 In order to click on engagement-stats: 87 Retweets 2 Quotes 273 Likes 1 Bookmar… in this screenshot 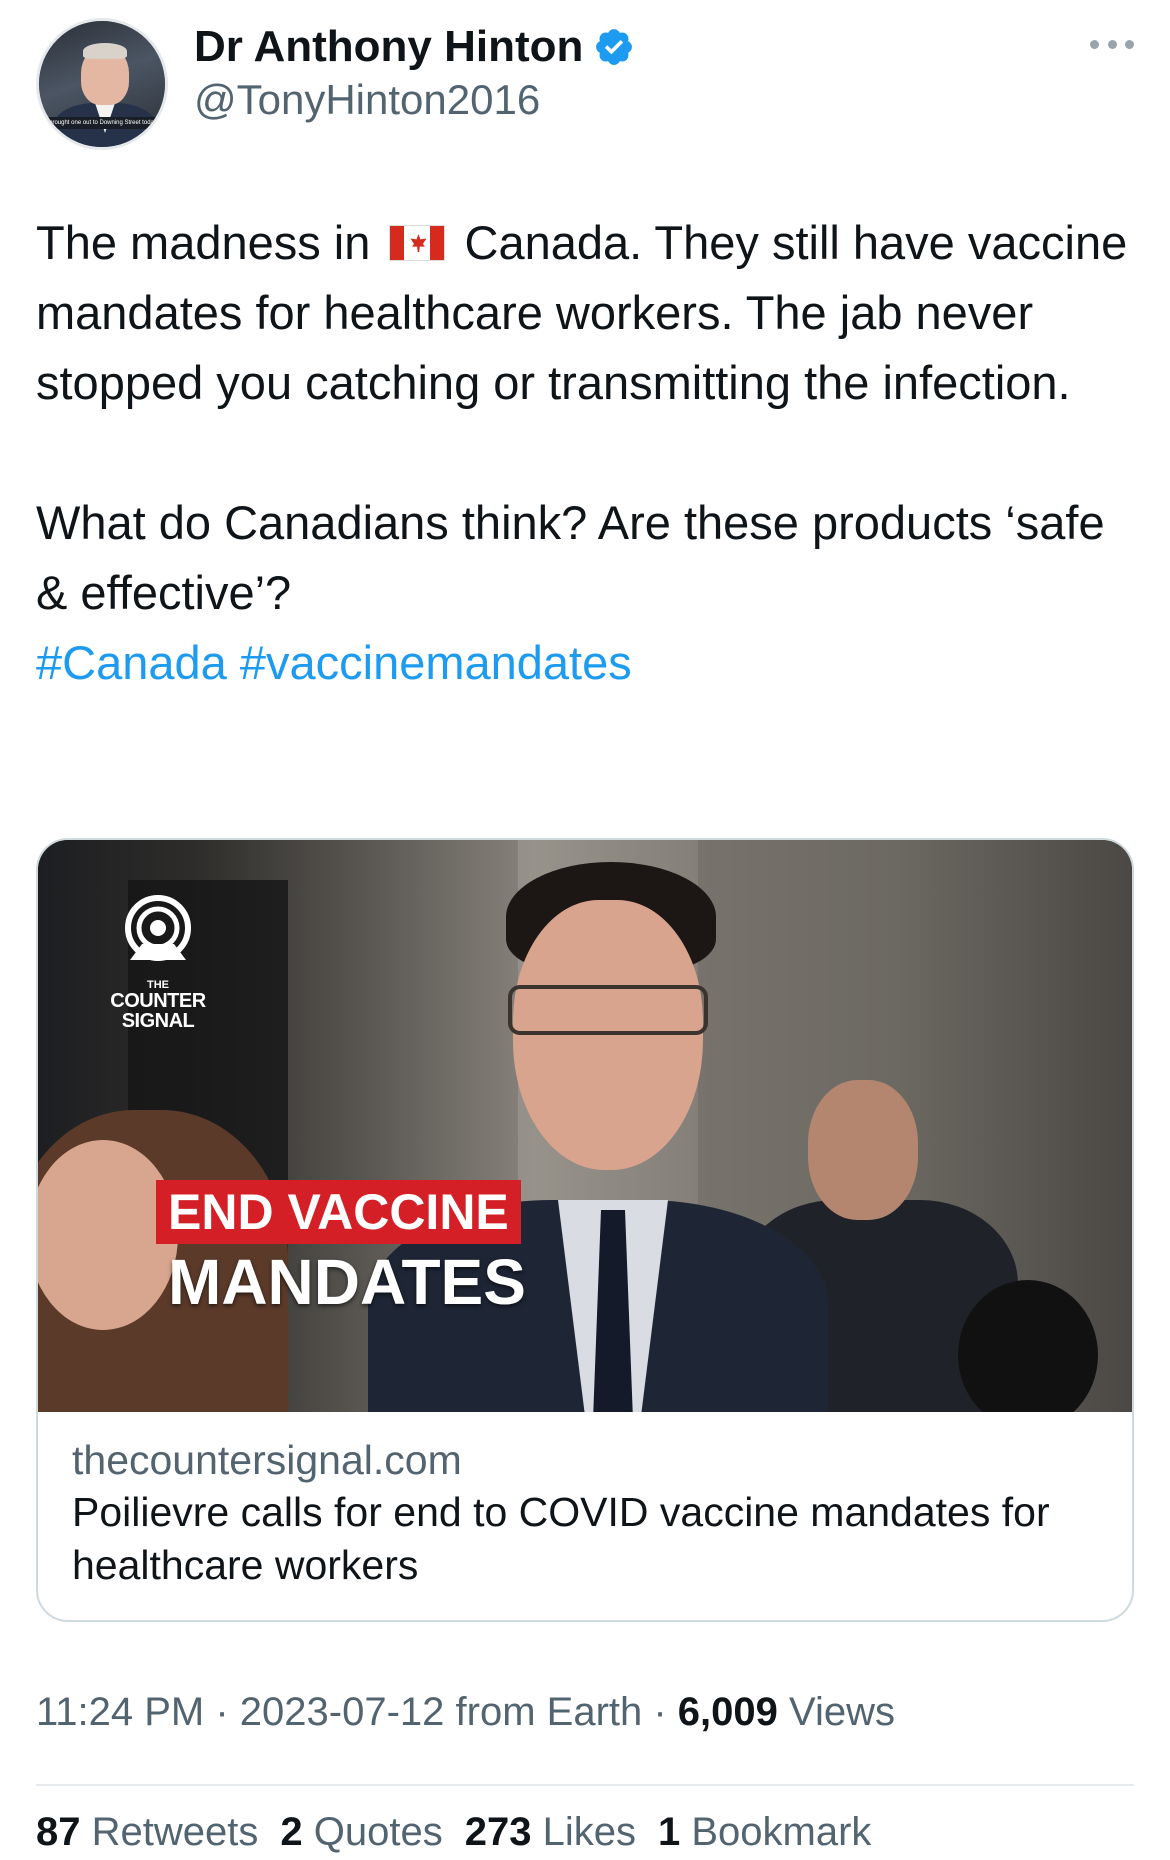, I will do `click(453, 1832)`.